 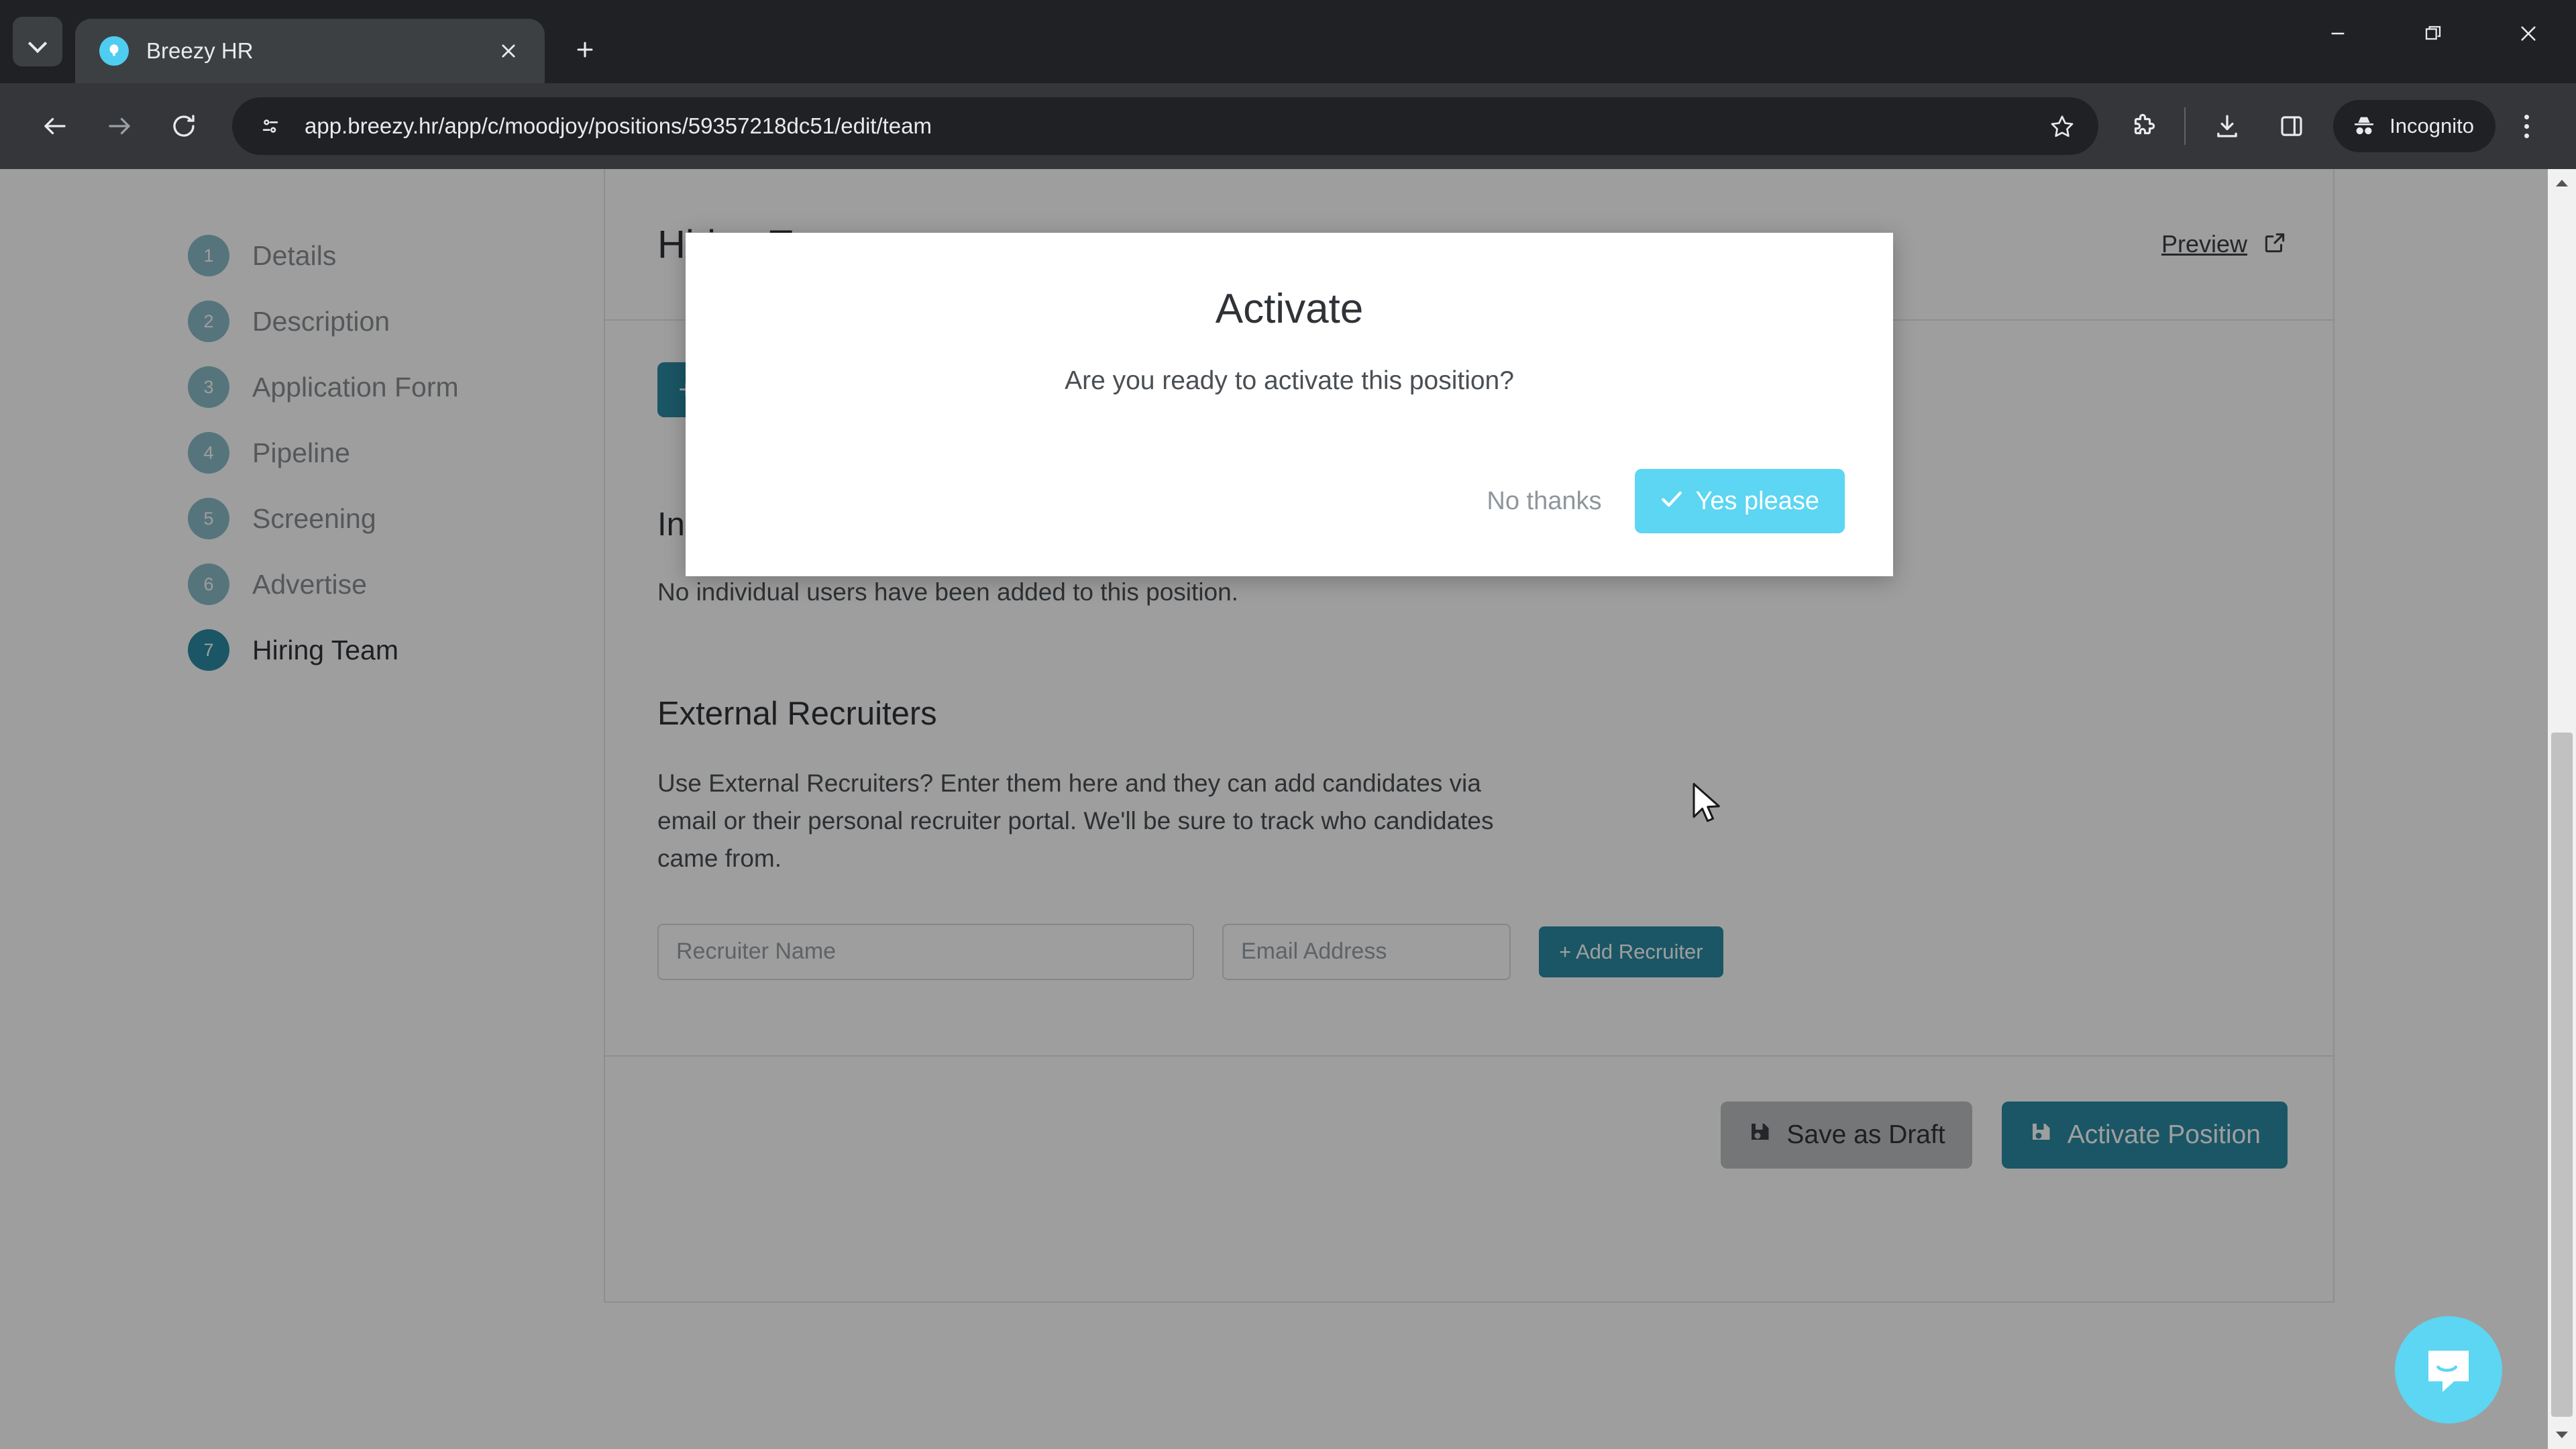 What do you see at coordinates (55, 126) in the screenshot?
I see `back-arrow-icon` at bounding box center [55, 126].